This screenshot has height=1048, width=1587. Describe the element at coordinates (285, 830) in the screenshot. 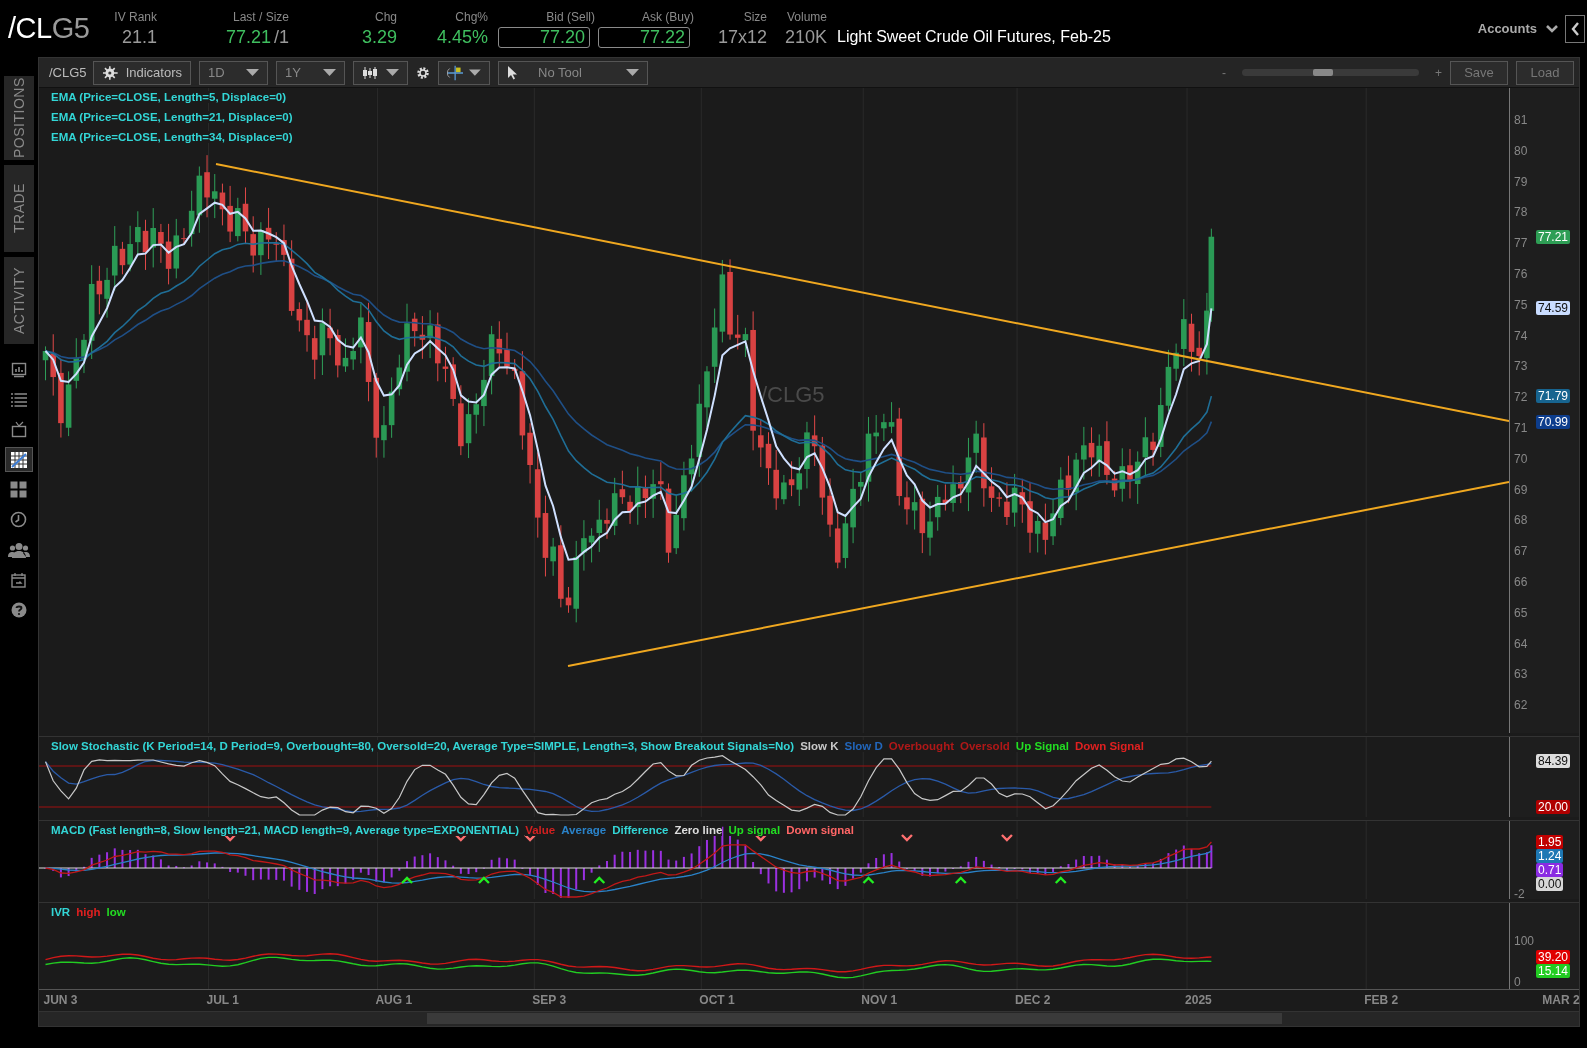

I see `legend-label: MACD (Fast length=8, Slow length=21, MACD length=9, Average type=EXPONENTIAL)` at that location.